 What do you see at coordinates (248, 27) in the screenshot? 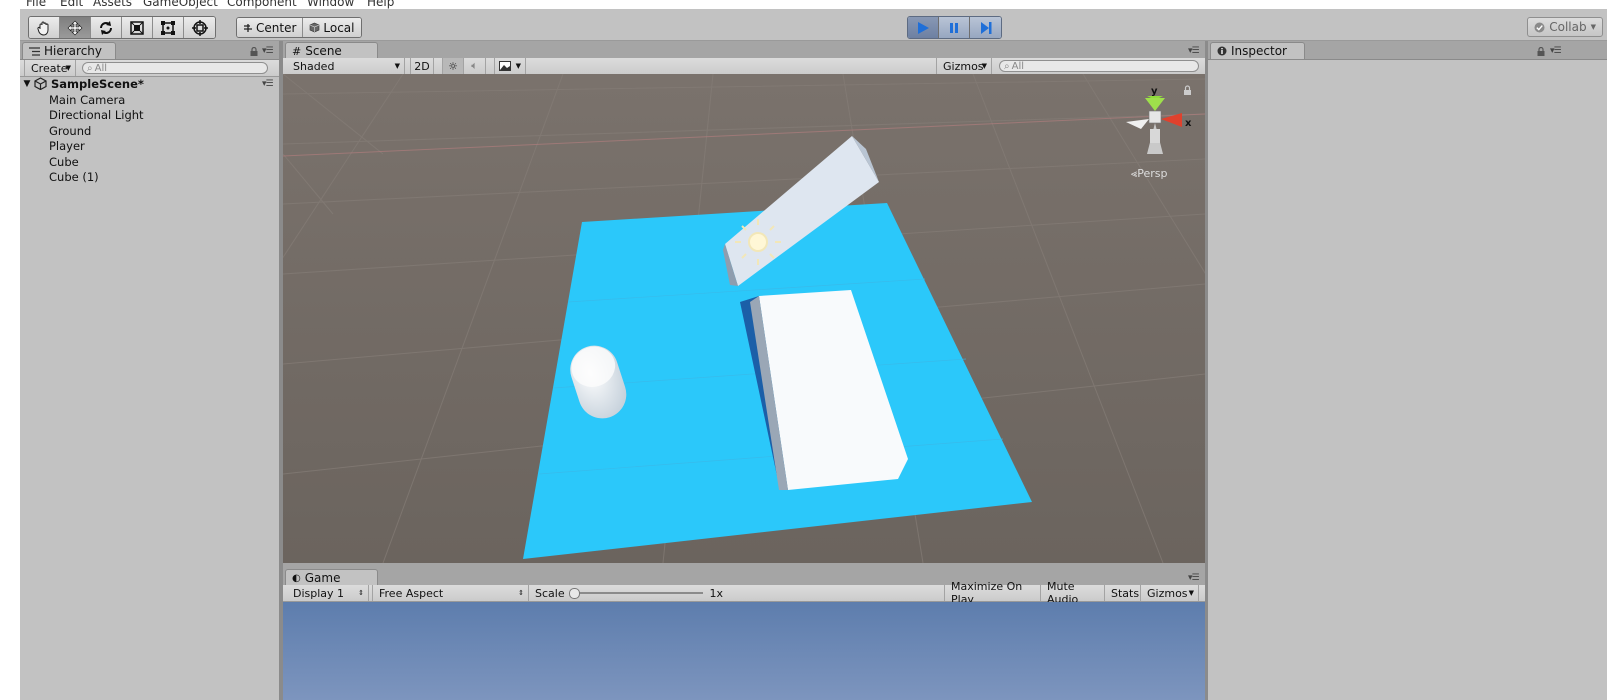
I see `pivot-center-icon` at bounding box center [248, 27].